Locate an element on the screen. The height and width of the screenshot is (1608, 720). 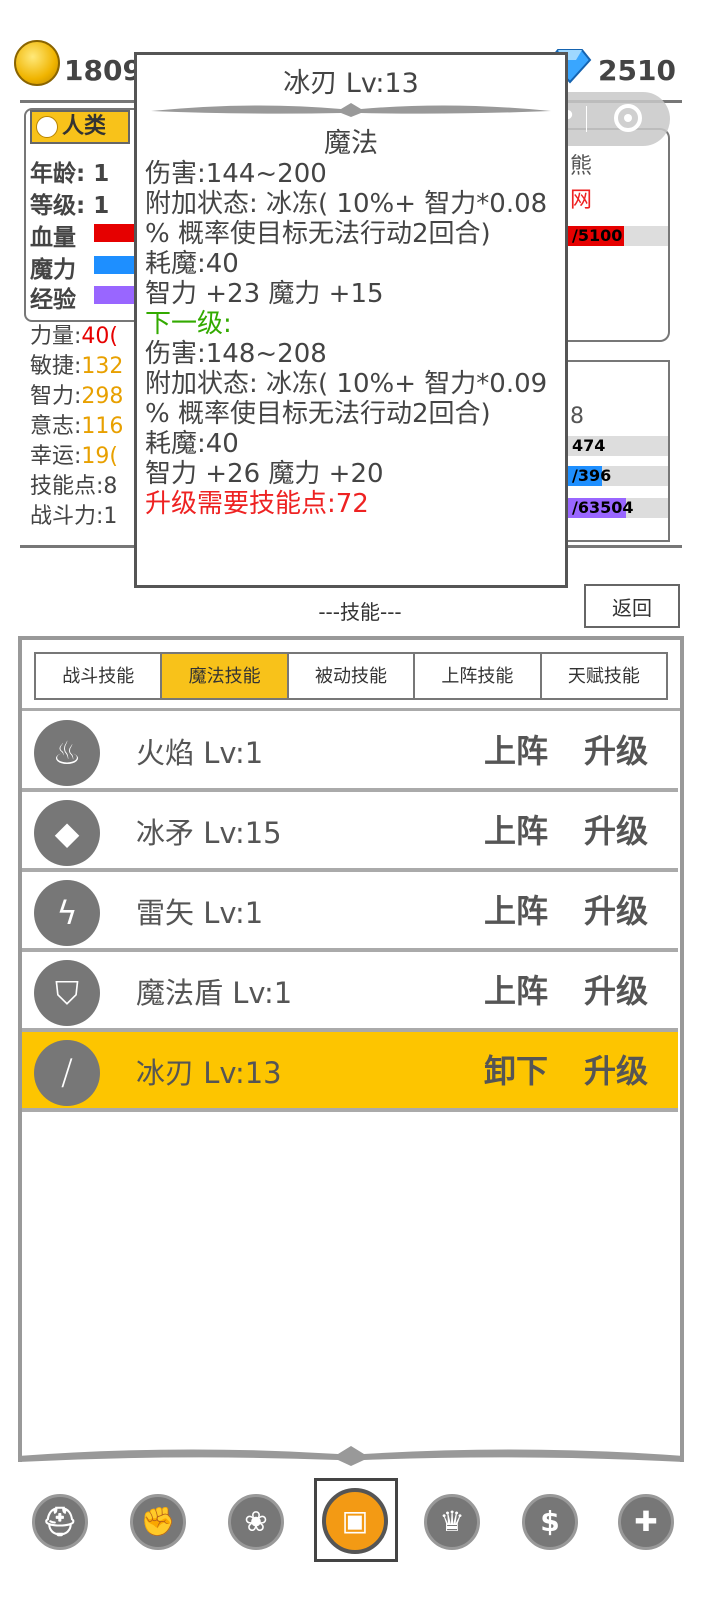
right-text-2: 网 is located at coordinates (581, 200).